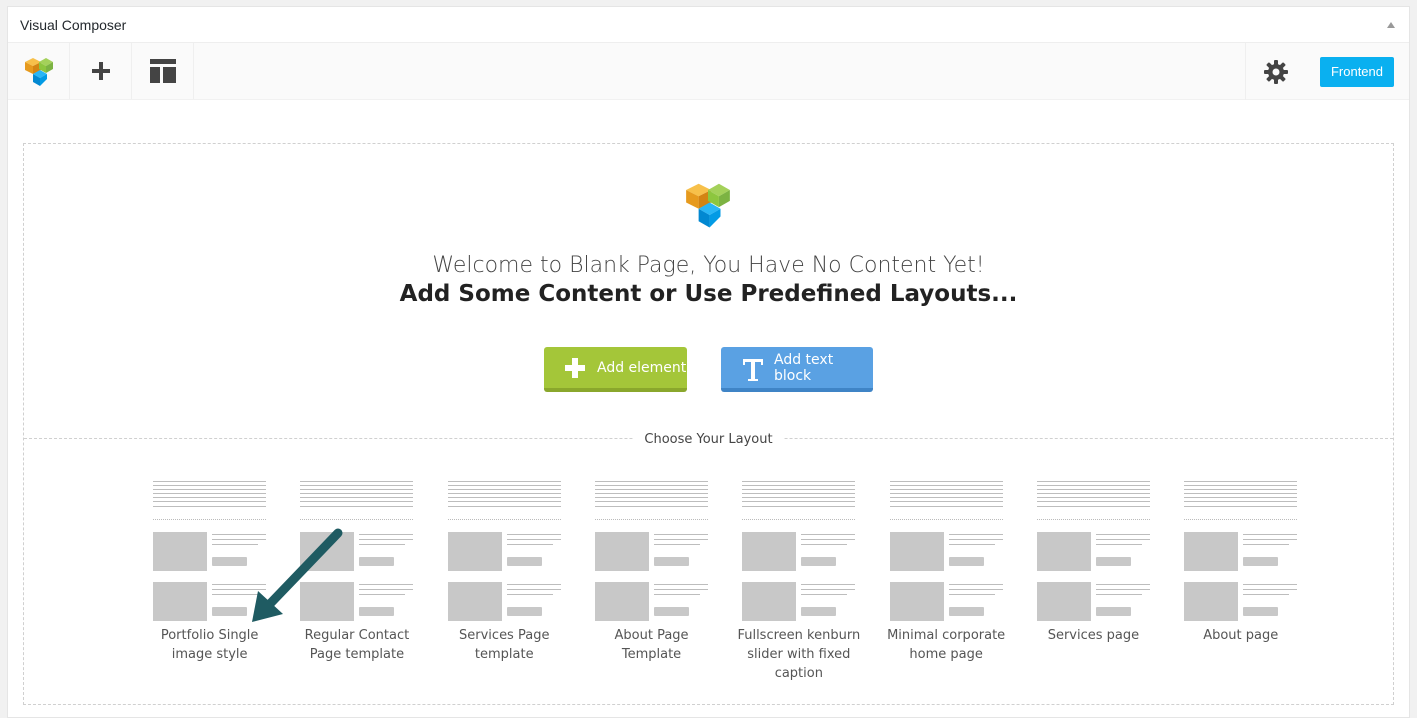 The image size is (1417, 718). I want to click on collapse-arrow-icon, so click(1391, 24).